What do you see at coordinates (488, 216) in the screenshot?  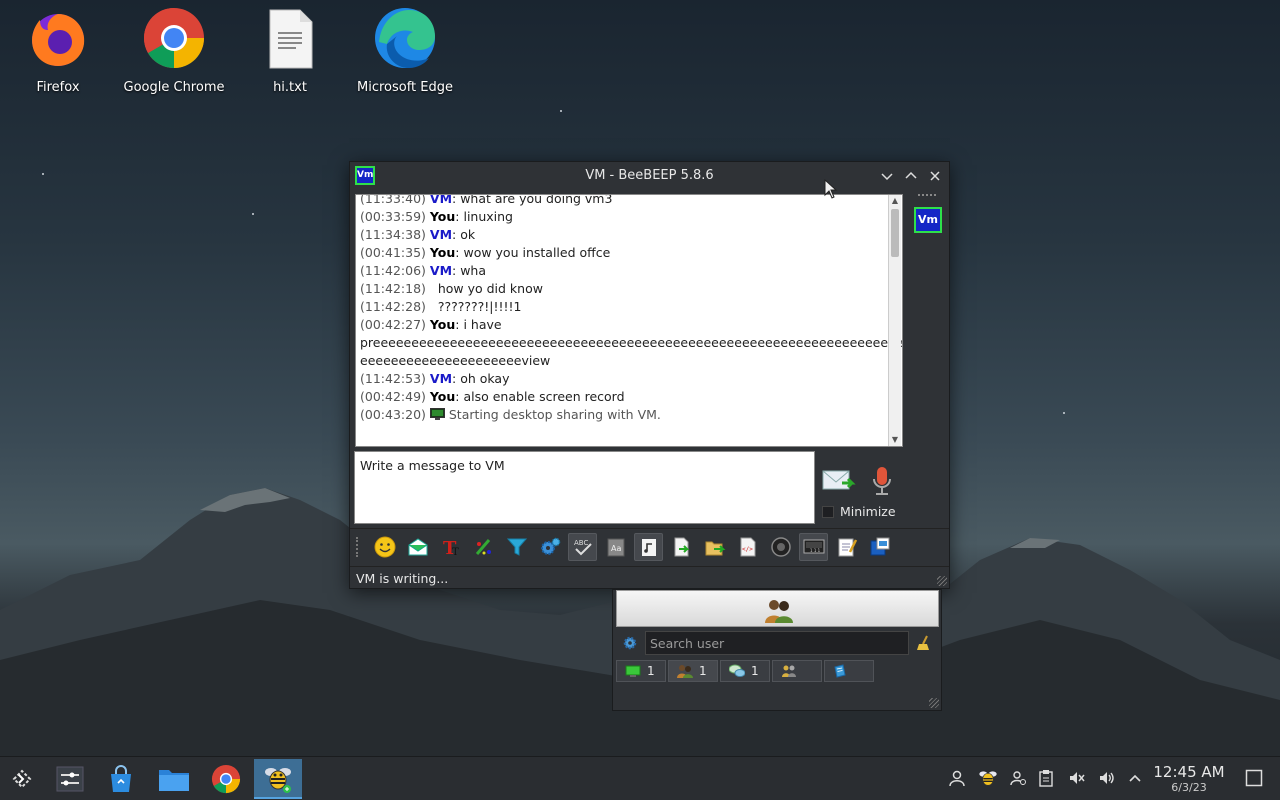 I see `message-text: linuxing` at bounding box center [488, 216].